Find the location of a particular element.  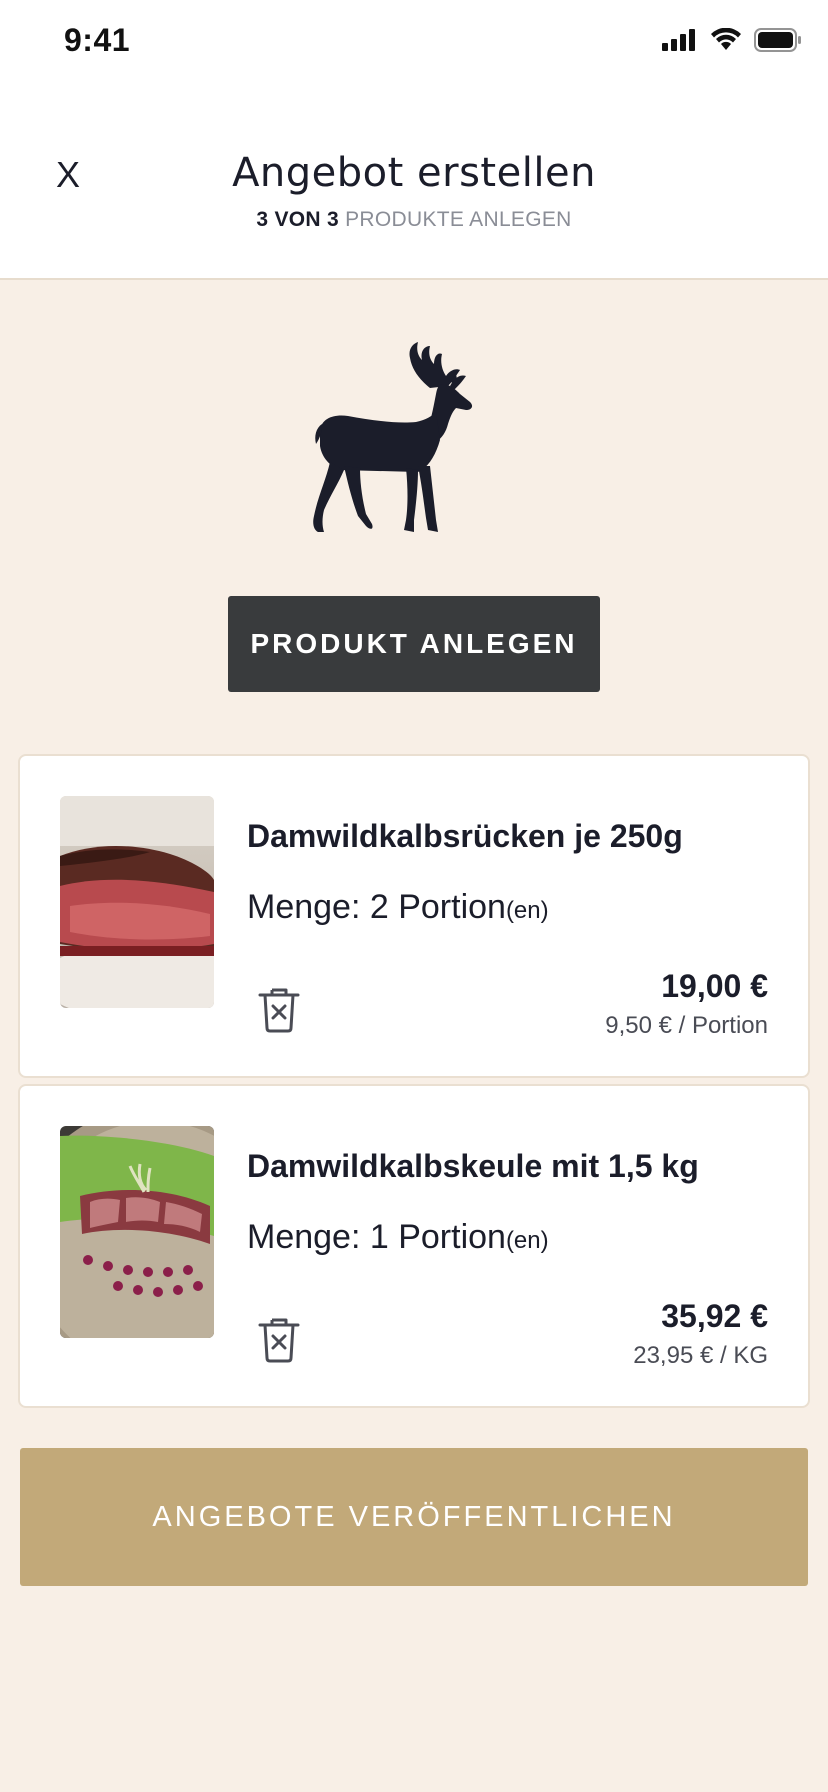

product-price: 19,00 € is located at coordinates (714, 986).